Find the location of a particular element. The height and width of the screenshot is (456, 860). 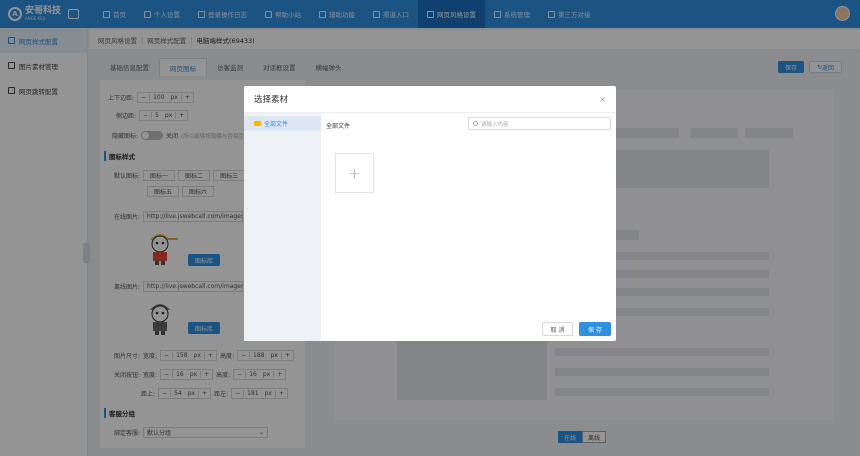

folder-tree: 全部文件 is located at coordinates (282, 227).